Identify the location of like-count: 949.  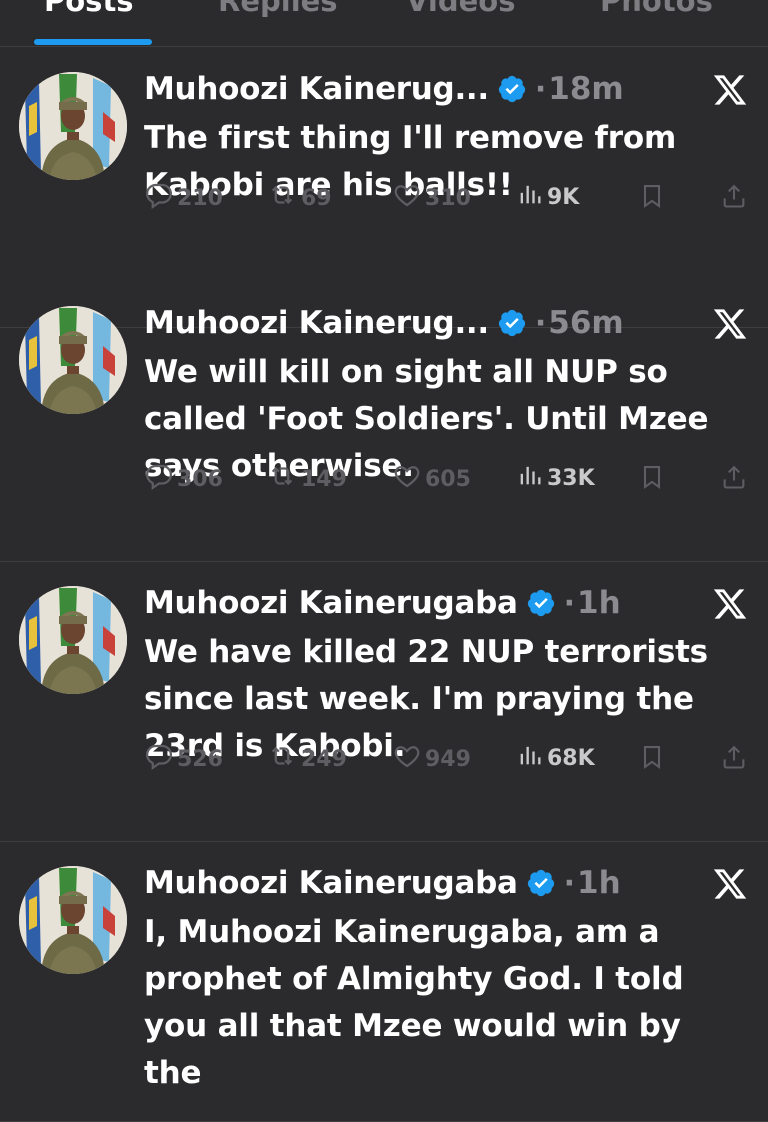
(448, 759).